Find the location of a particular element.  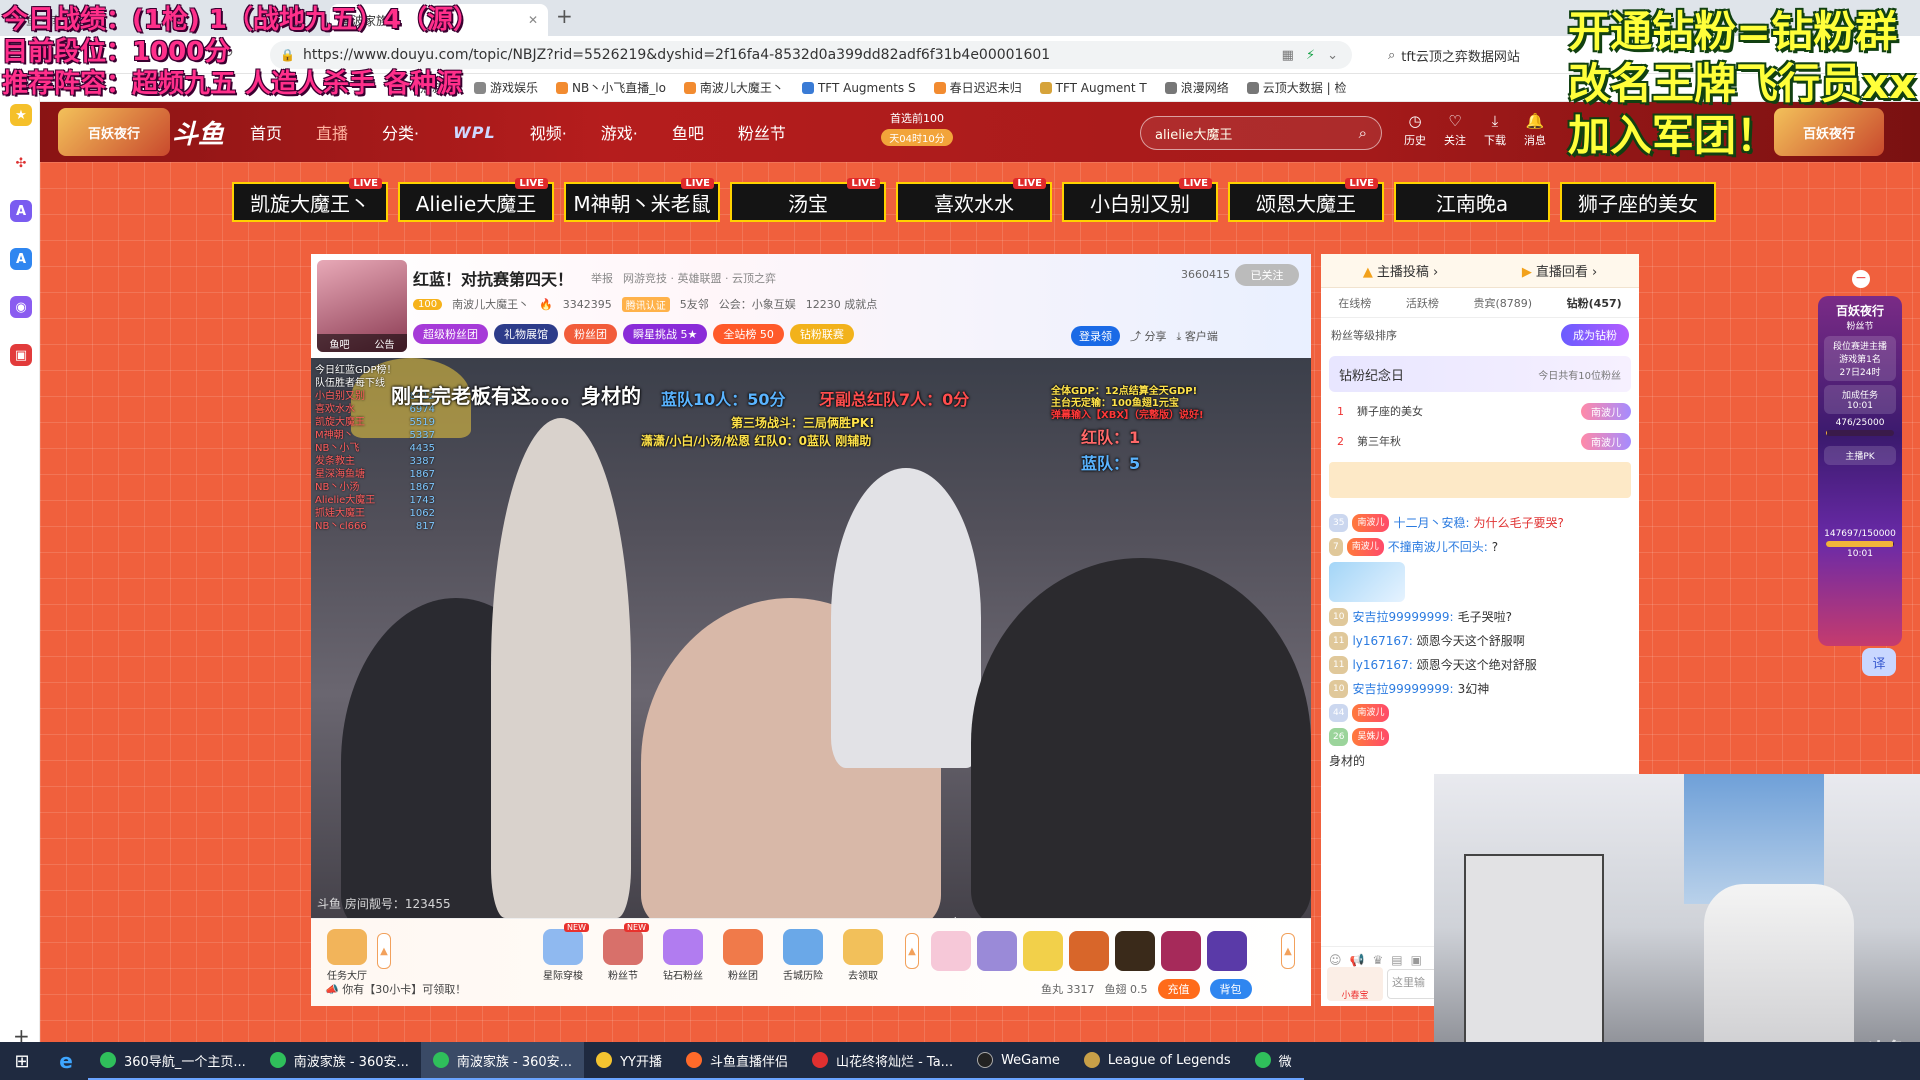

close-icon: ✕ is located at coordinates (533, 20).